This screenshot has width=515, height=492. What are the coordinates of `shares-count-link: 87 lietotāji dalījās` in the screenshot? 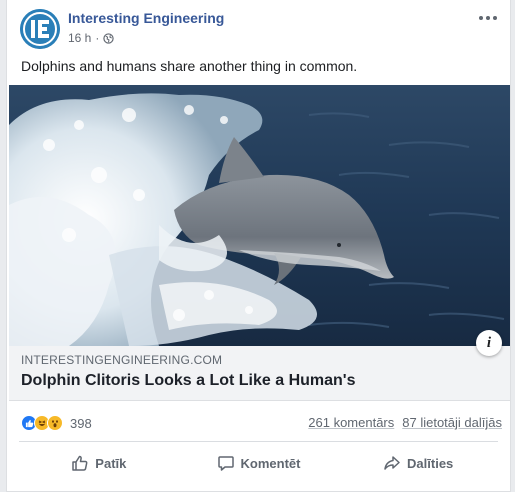 It's located at (452, 422).